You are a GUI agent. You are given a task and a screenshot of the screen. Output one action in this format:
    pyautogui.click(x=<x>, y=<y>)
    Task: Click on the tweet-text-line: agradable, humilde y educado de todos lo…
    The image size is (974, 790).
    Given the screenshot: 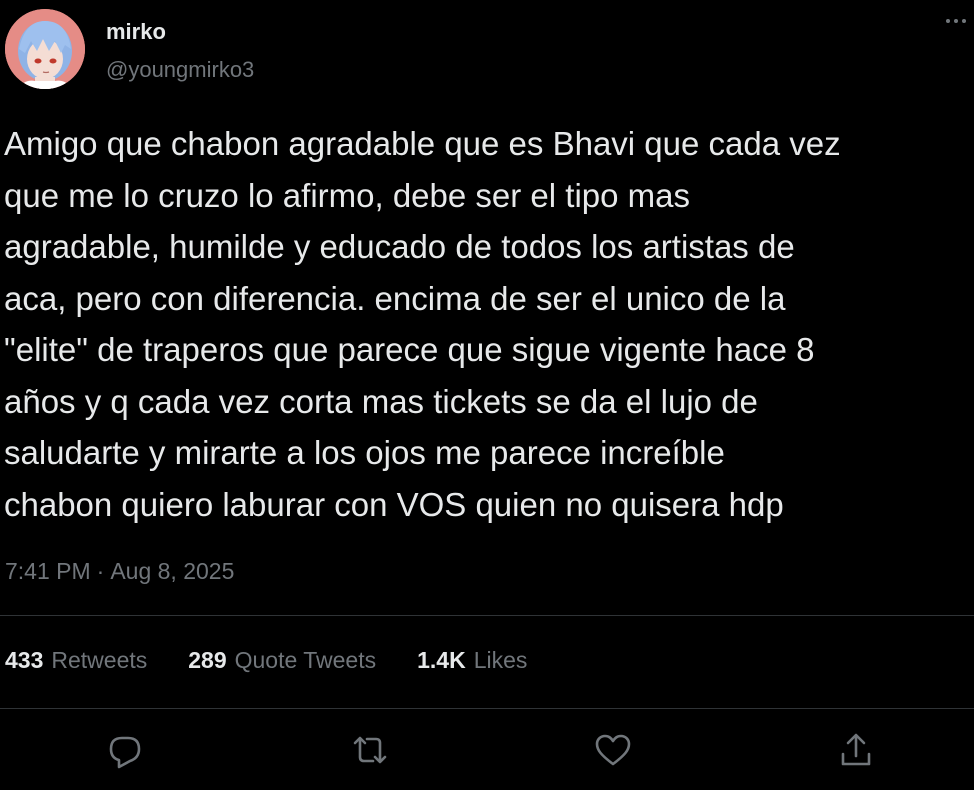 What is the action you would take?
    pyautogui.click(x=399, y=246)
    